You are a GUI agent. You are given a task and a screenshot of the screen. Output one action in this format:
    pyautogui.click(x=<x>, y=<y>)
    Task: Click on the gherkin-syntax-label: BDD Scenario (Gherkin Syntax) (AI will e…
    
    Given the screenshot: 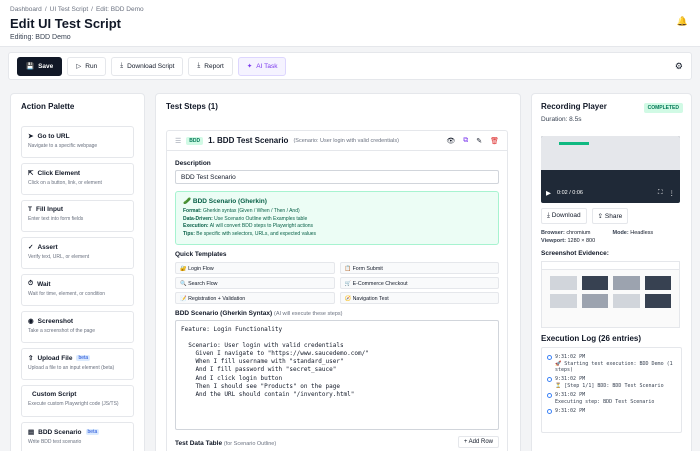 What is the action you would take?
    pyautogui.click(x=259, y=313)
    